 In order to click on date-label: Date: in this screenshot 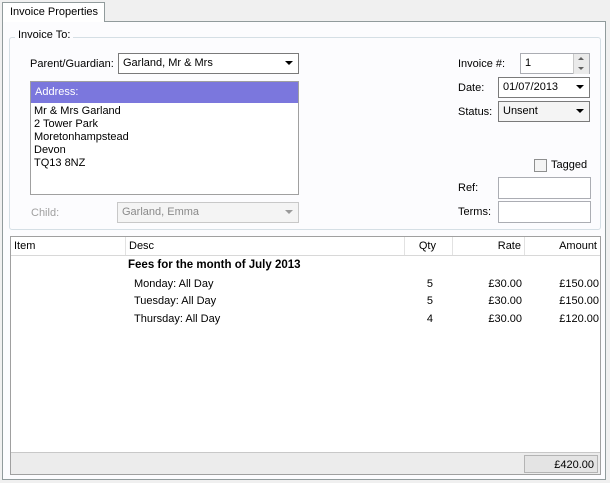, I will do `click(471, 88)`.